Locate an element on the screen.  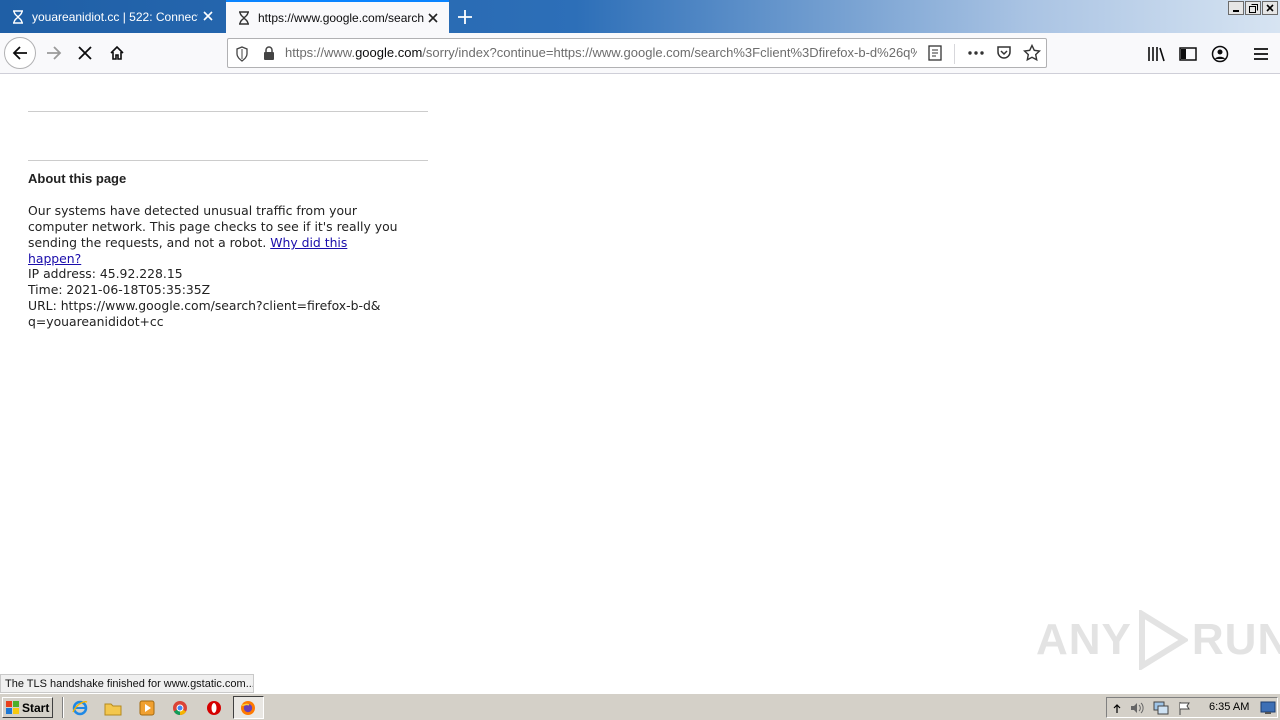
anyrun-watermark: ANY RUN is located at coordinates (1158, 640).